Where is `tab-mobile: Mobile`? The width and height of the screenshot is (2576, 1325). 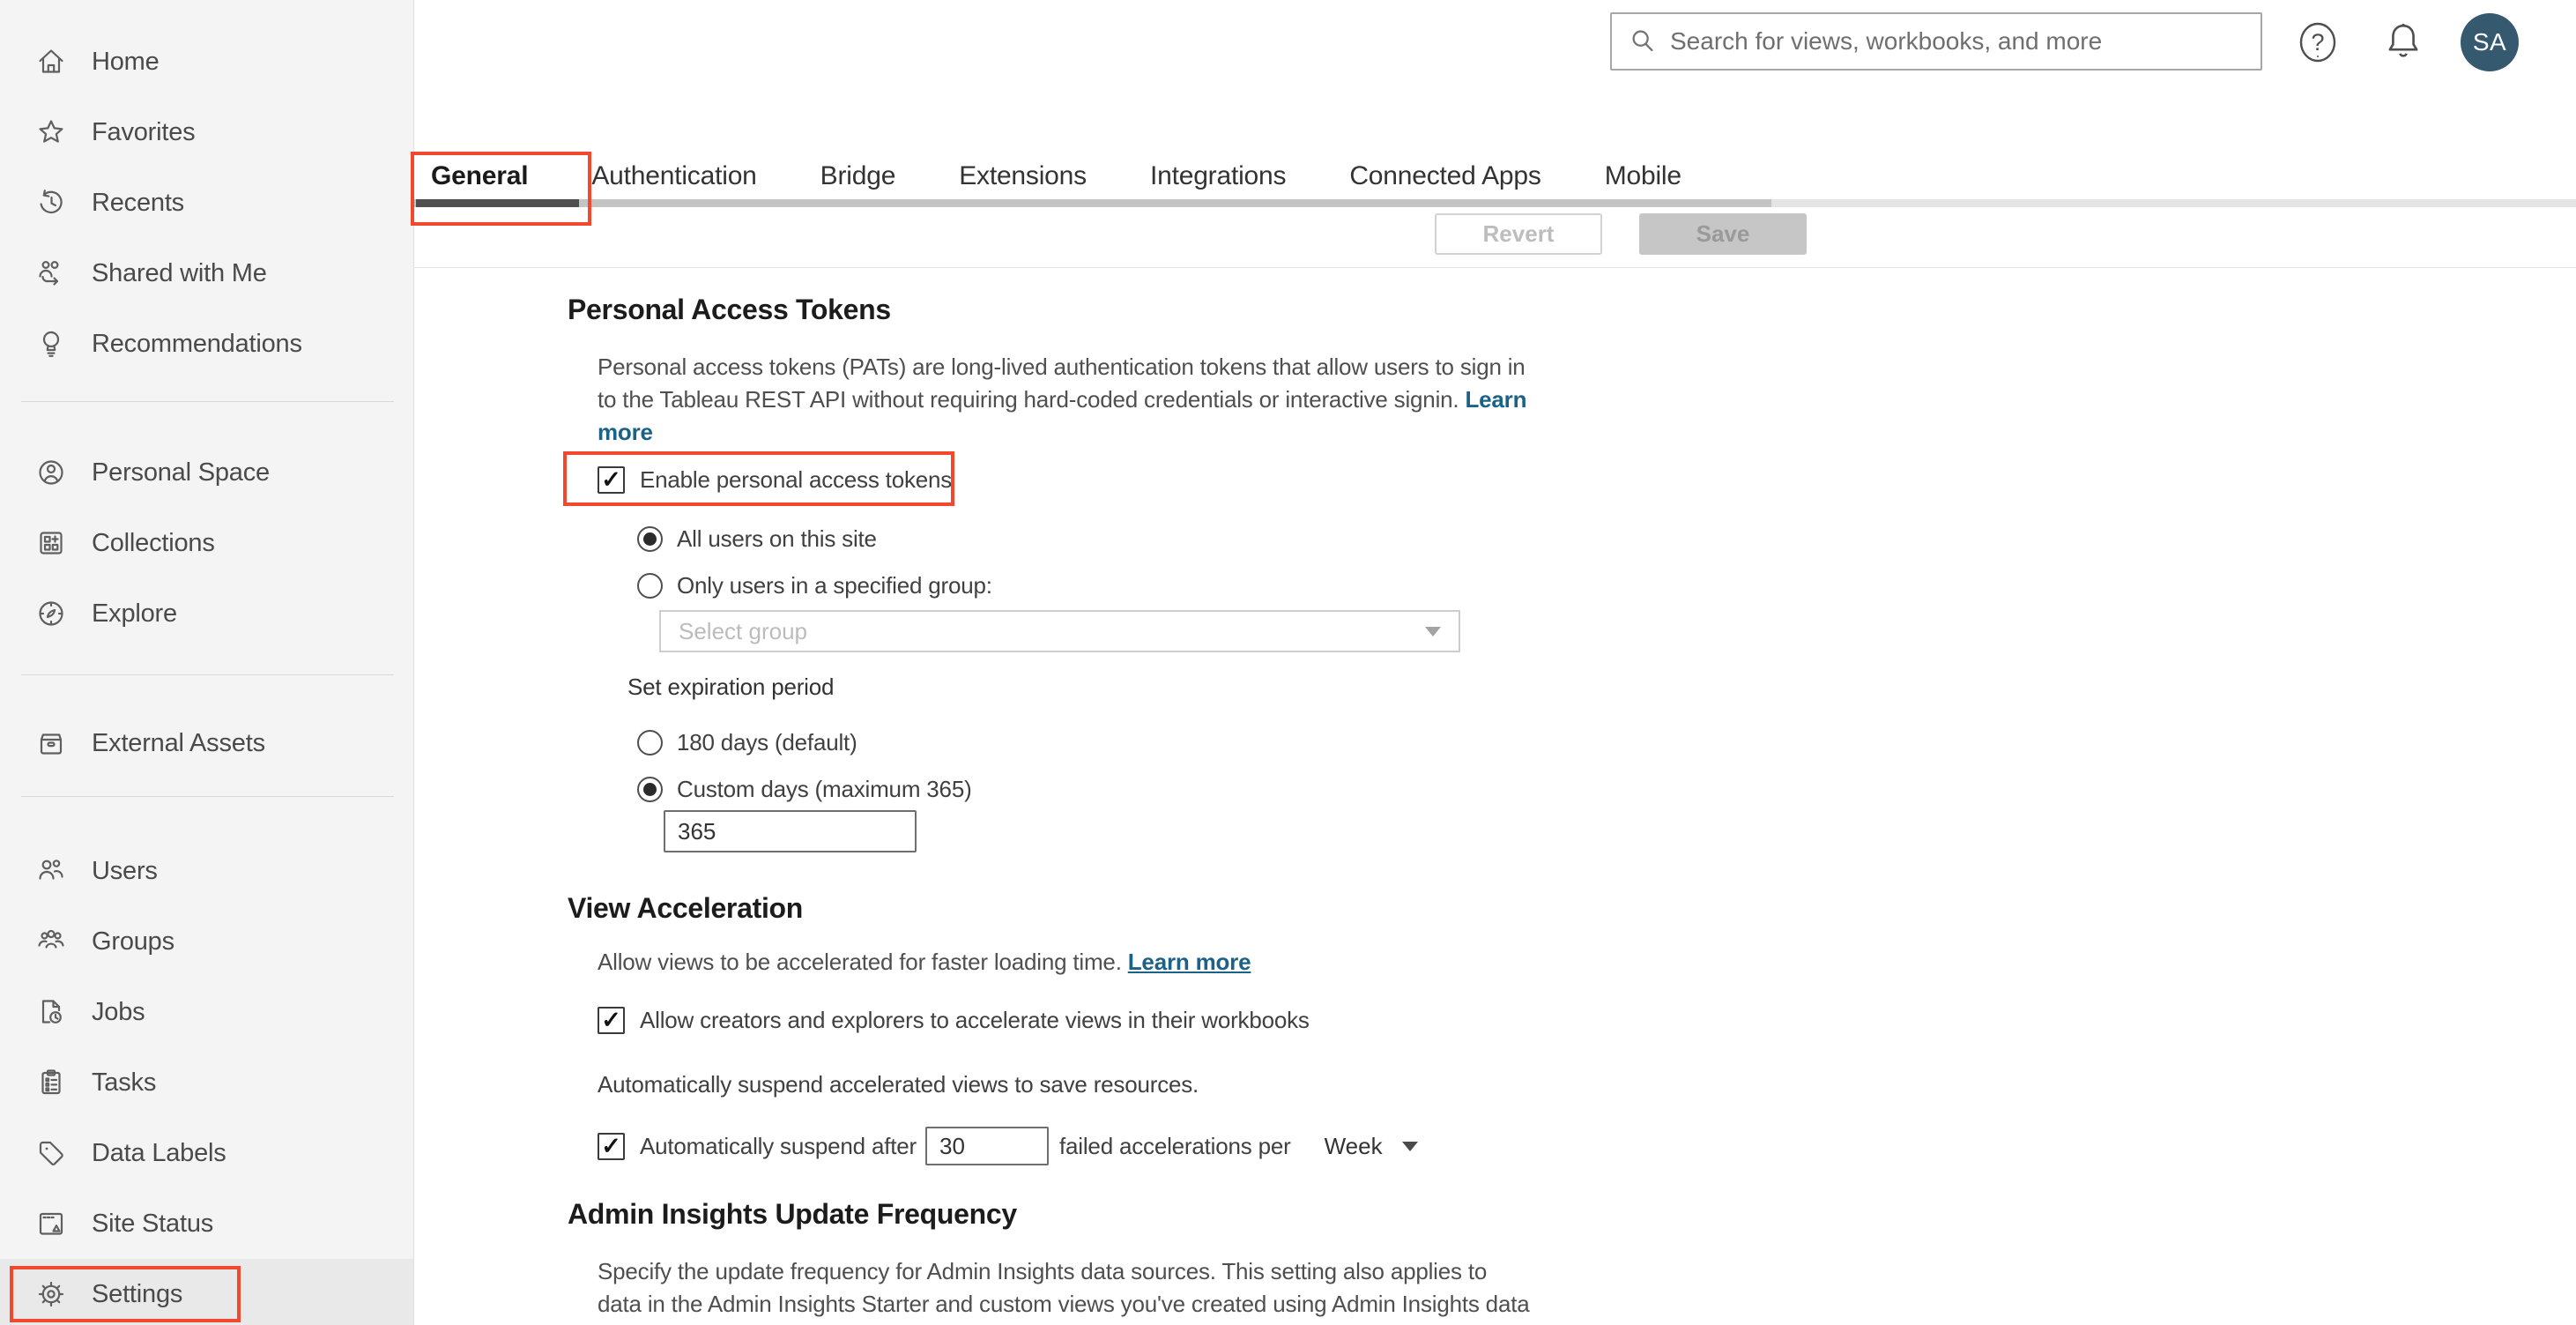 tab-mobile: Mobile is located at coordinates (1643, 176).